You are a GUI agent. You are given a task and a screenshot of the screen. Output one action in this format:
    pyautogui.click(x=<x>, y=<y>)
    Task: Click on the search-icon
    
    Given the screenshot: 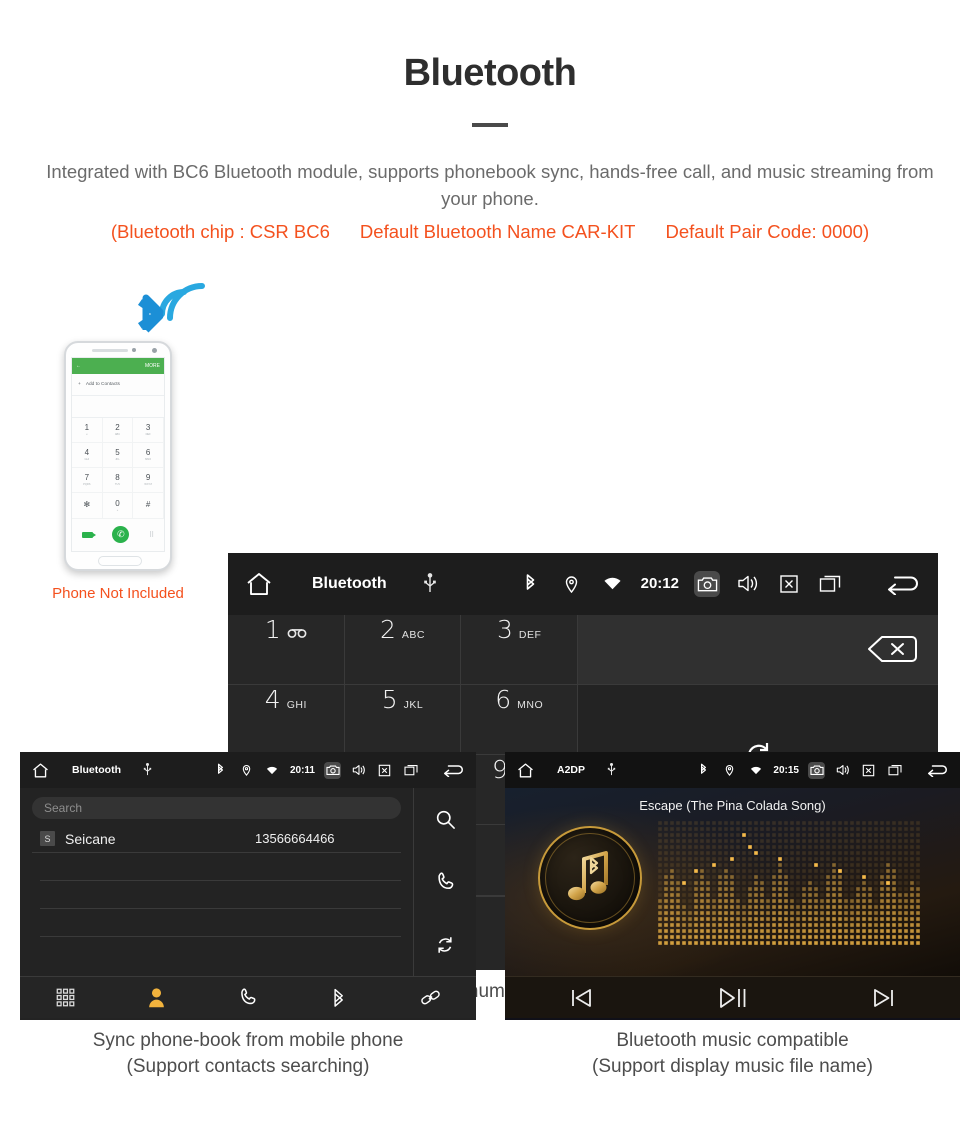 What is the action you would take?
    pyautogui.click(x=445, y=819)
    